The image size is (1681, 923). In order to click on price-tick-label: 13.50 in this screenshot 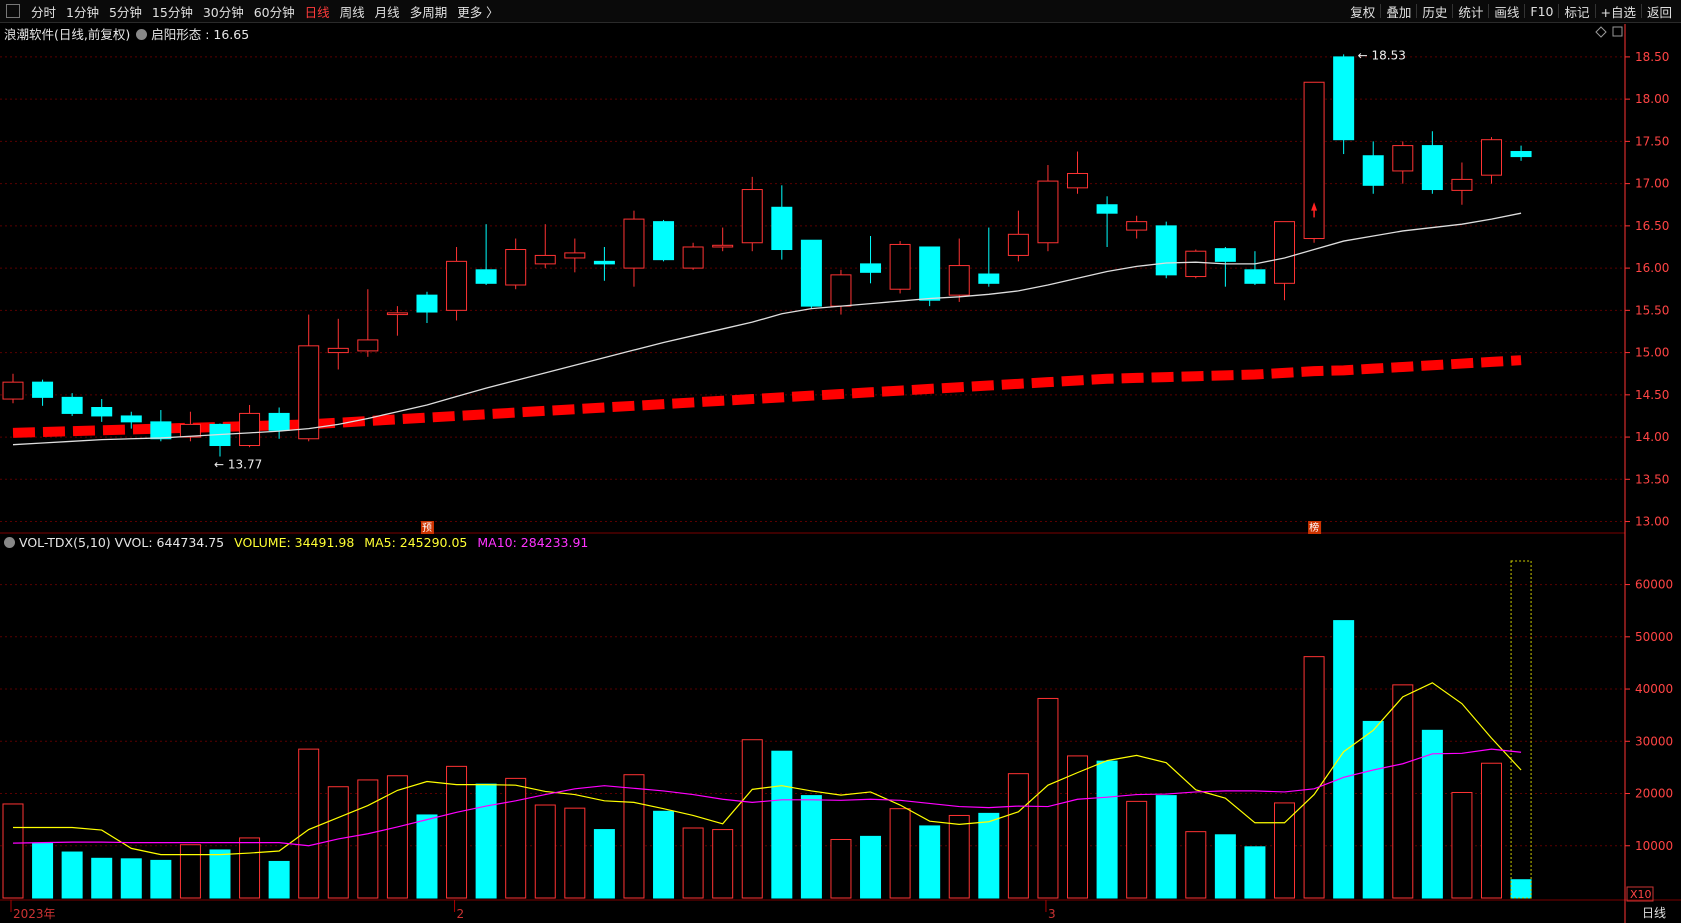, I will do `click(1652, 479)`.